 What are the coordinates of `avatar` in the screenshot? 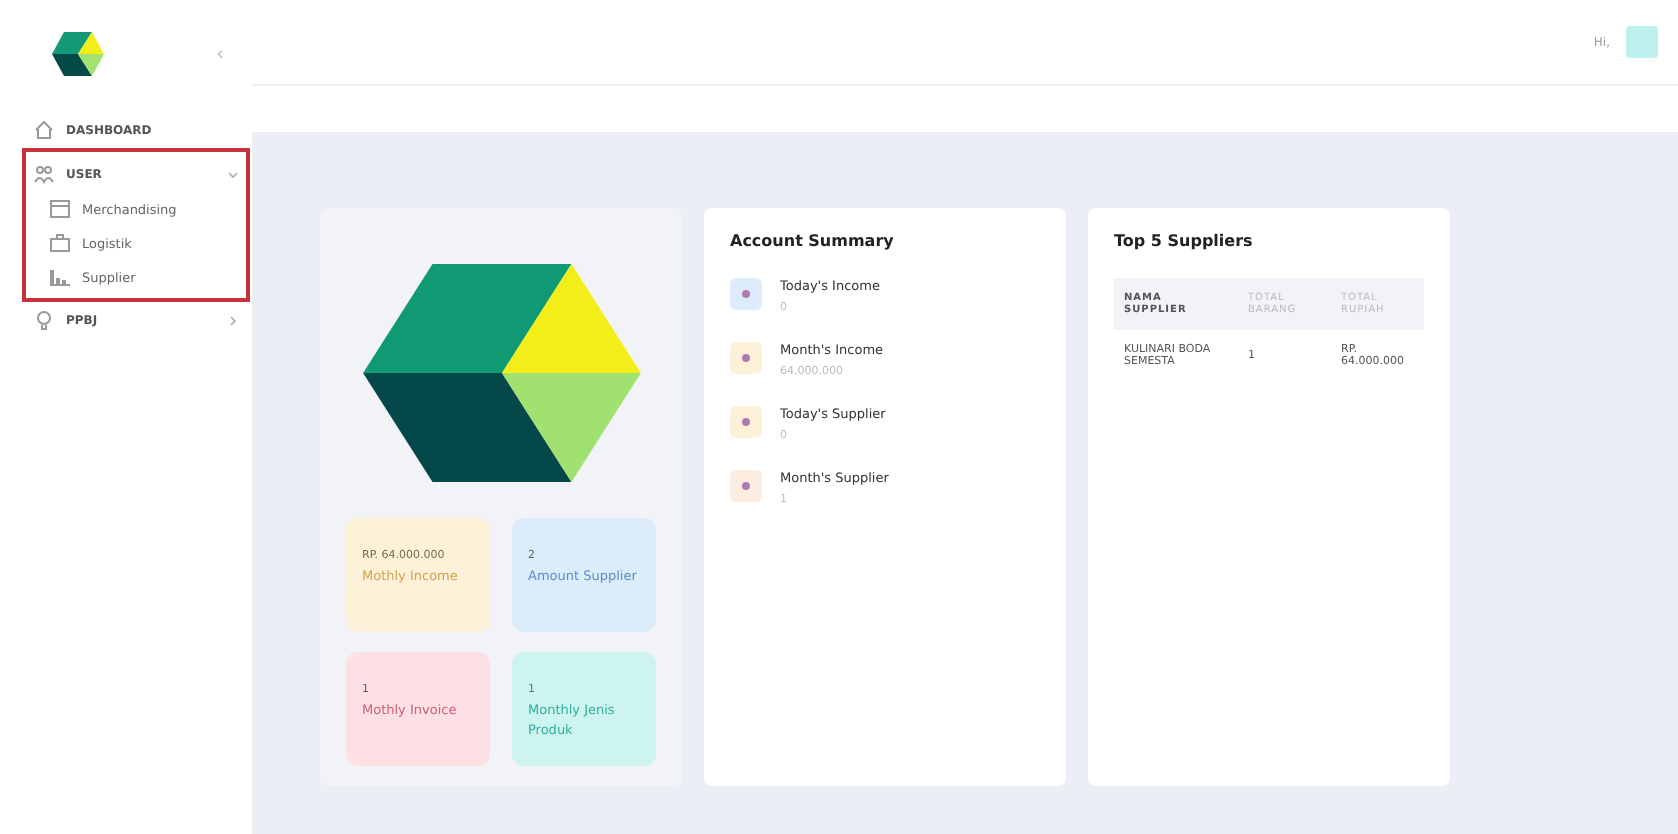 It's located at (1642, 42).